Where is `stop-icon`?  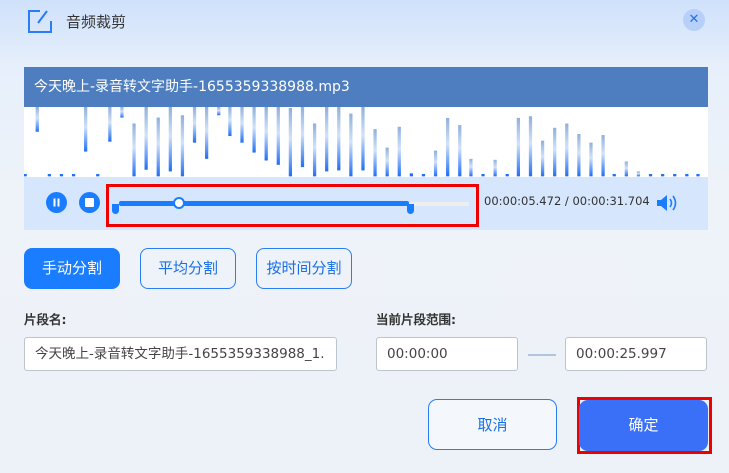
stop-icon is located at coordinates (89, 202).